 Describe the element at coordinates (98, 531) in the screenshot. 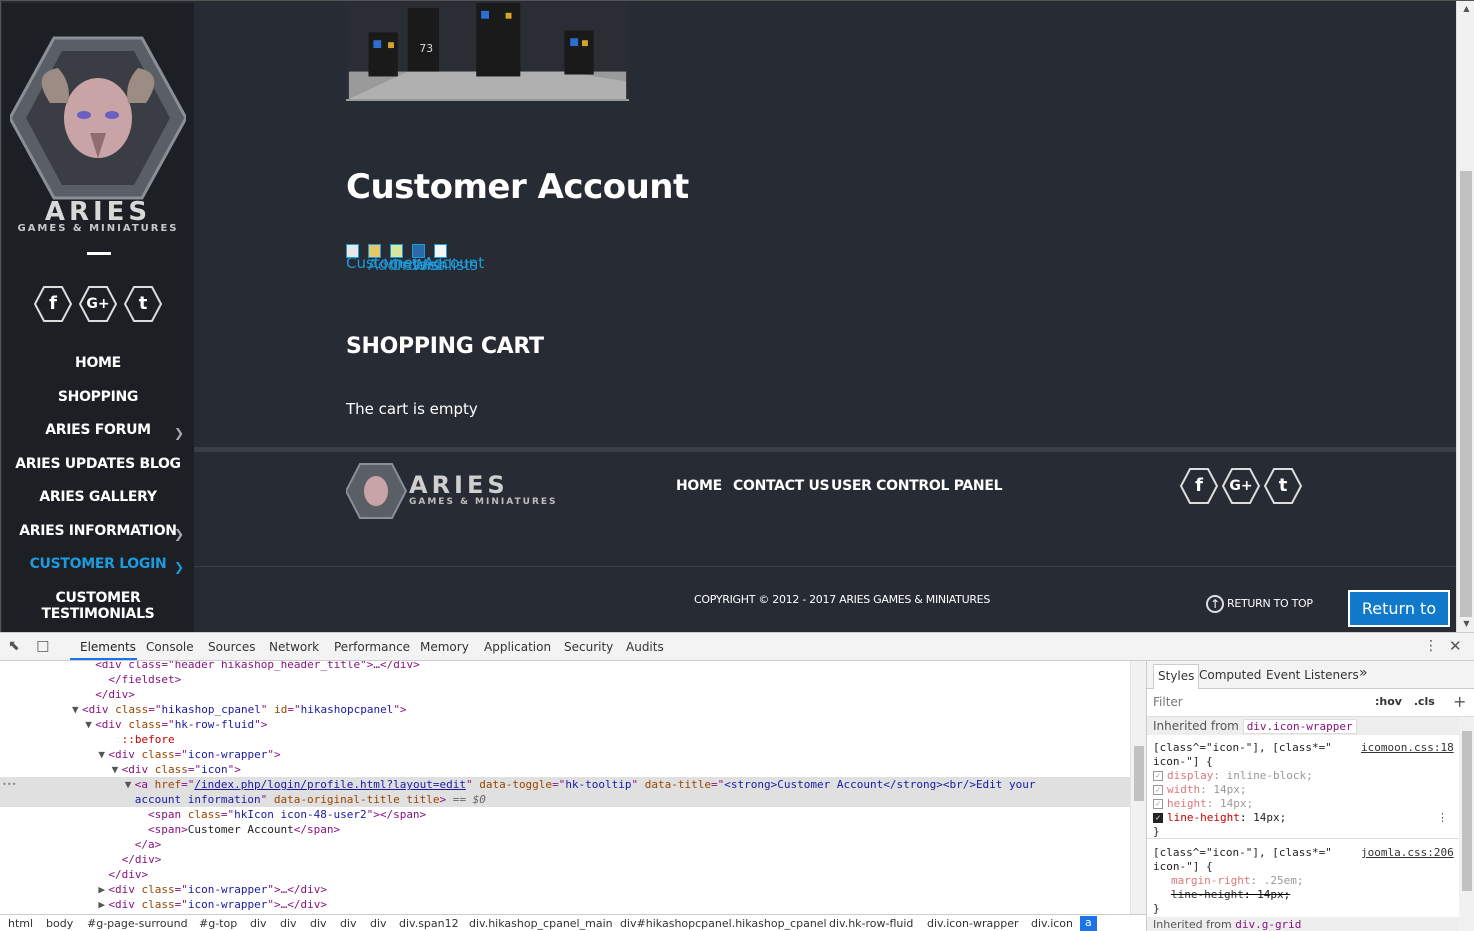

I see `nav-aries-information: ARIES INFORMATION` at that location.